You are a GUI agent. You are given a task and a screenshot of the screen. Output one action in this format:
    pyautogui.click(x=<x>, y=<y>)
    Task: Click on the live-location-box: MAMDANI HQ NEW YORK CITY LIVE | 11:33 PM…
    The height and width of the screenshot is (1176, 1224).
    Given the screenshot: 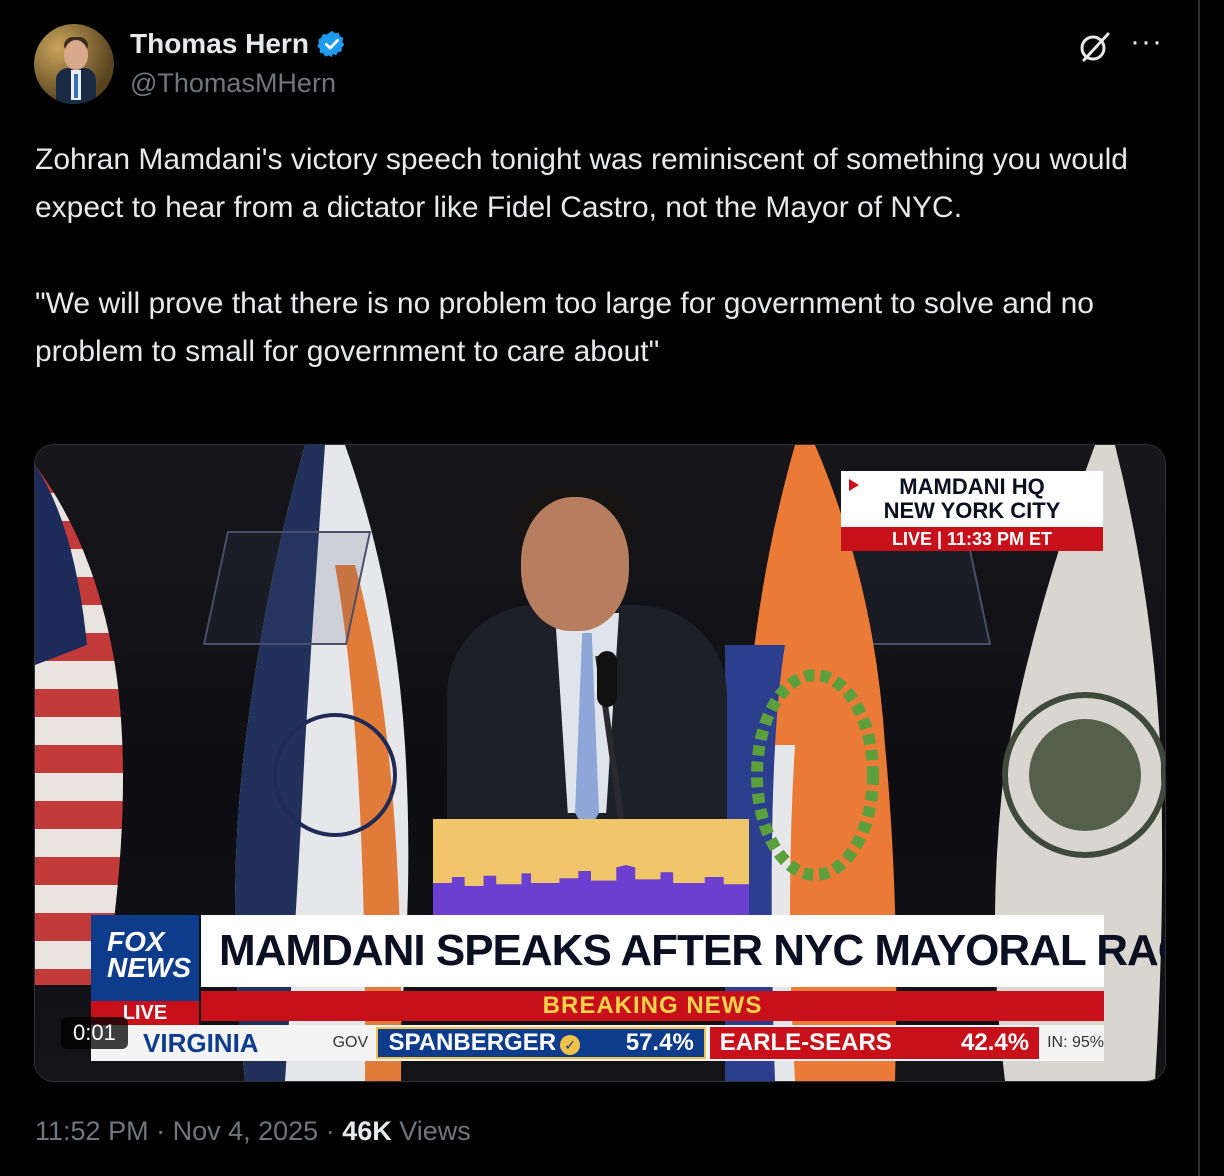 What is the action you would take?
    pyautogui.click(x=972, y=511)
    